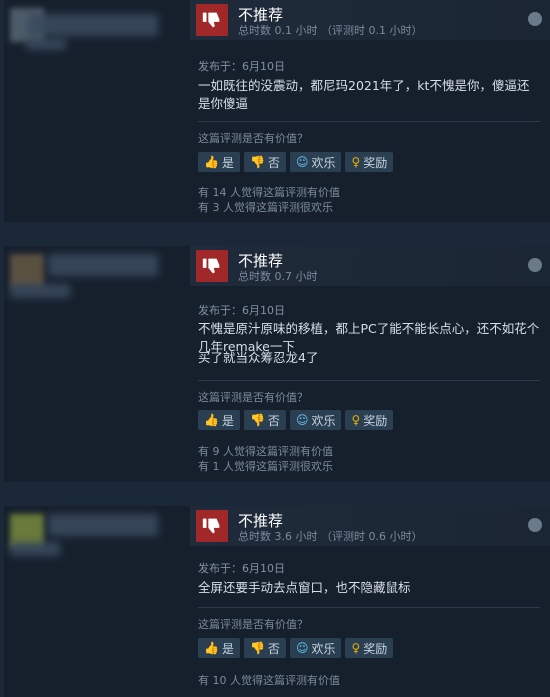 The image size is (550, 697). Describe the element at coordinates (330, 536) in the screenshot. I see `play-hours: 总时数 3.6 小时 （评测时 0.6 小时）` at that location.